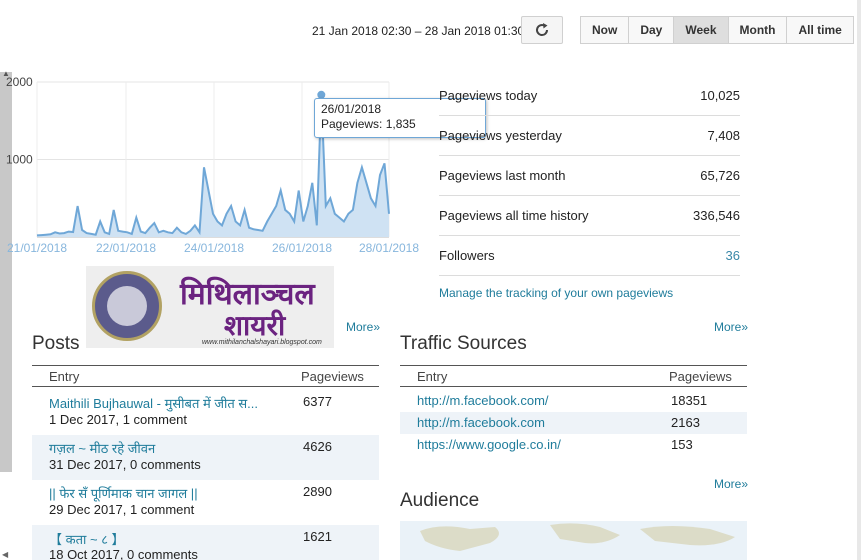 The width and height of the screenshot is (861, 560). Describe the element at coordinates (720, 95) in the screenshot. I see `stat-value: 10,025` at that location.